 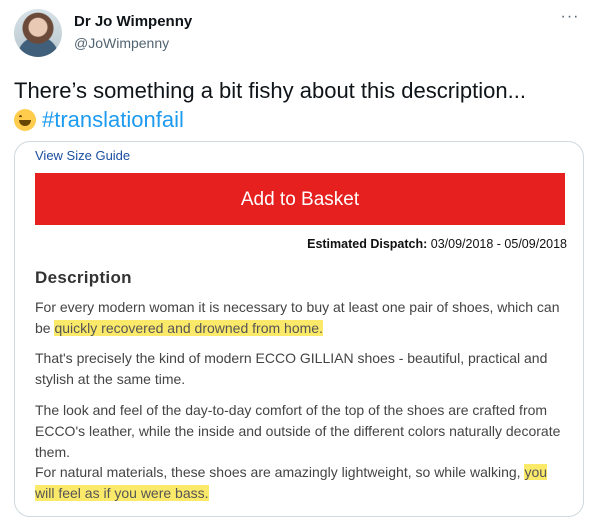 I want to click on hashtag-link: #translationfail, so click(x=113, y=119).